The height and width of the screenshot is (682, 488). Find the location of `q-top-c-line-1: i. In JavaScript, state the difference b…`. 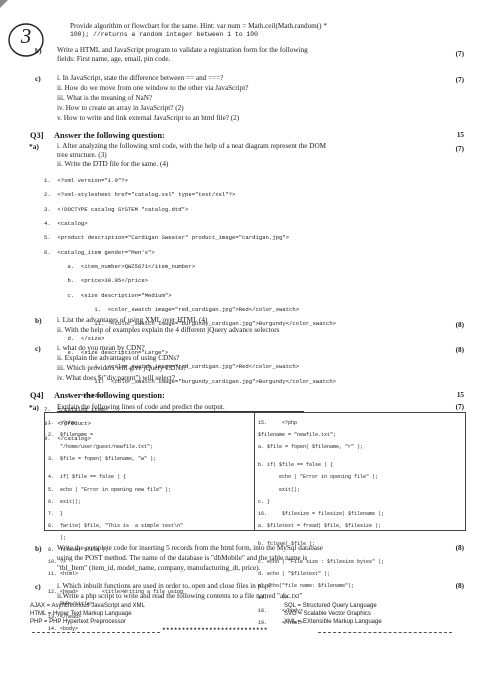

q-top-c-line-1: i. In JavaScript, state the difference b… is located at coordinates (140, 78).